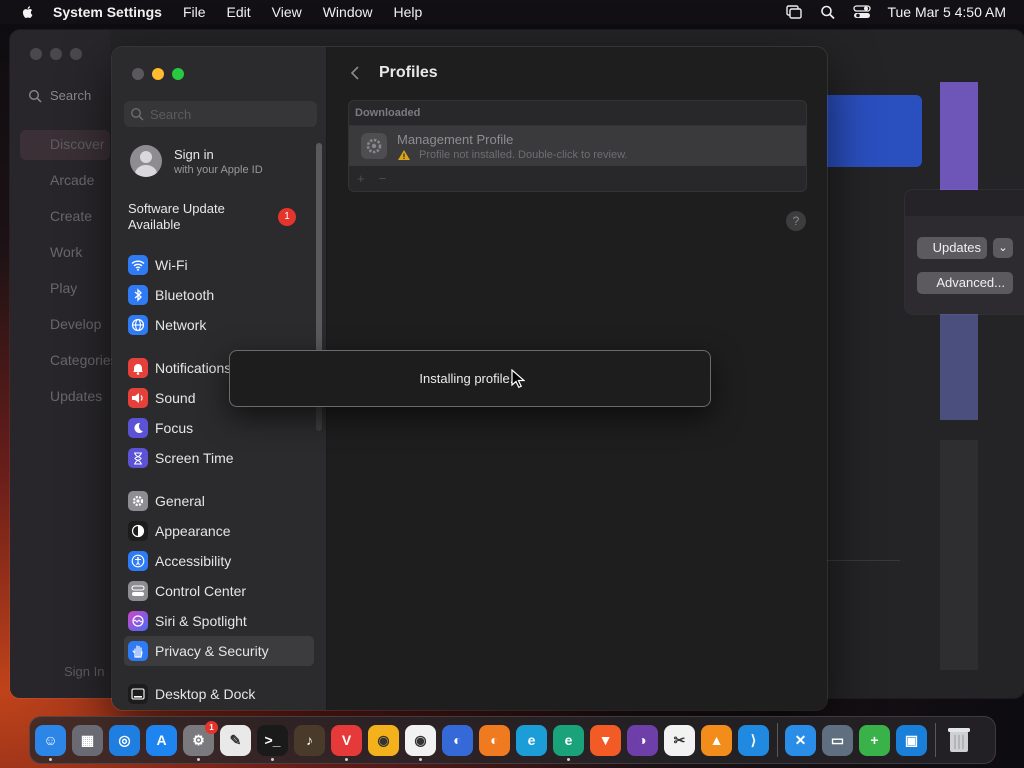  Describe the element at coordinates (138, 398) in the screenshot. I see `speaker-icon` at that location.